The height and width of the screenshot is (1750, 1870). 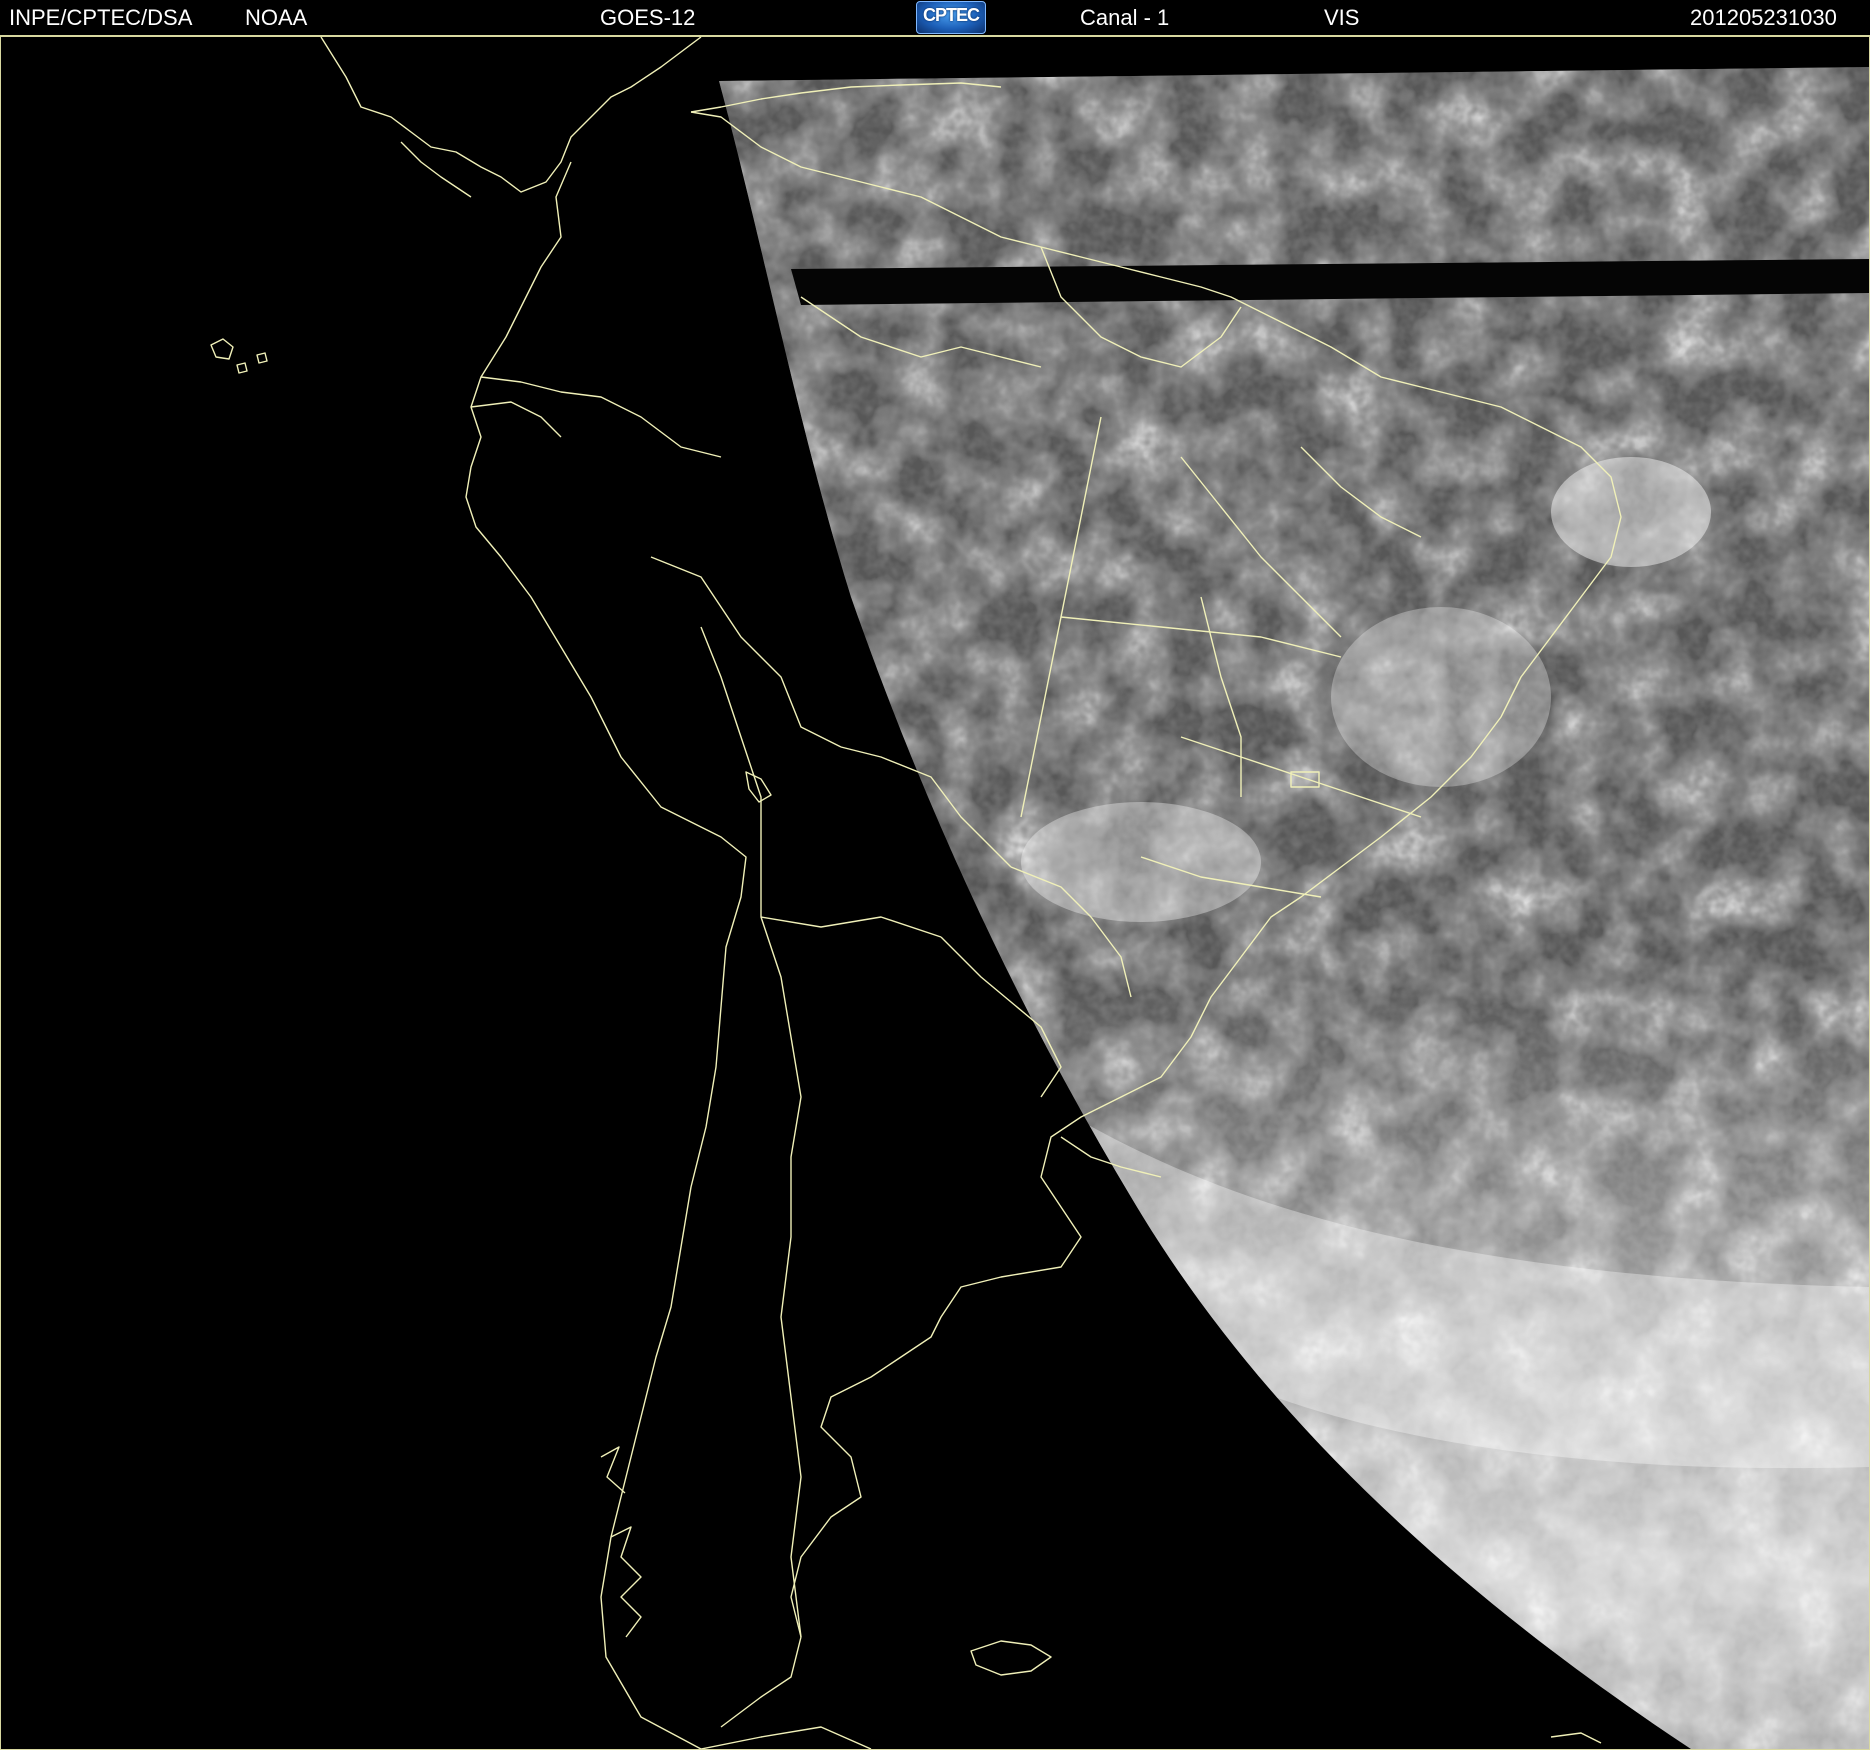 I want to click on border-peru-bolivia, so click(x=731, y=741).